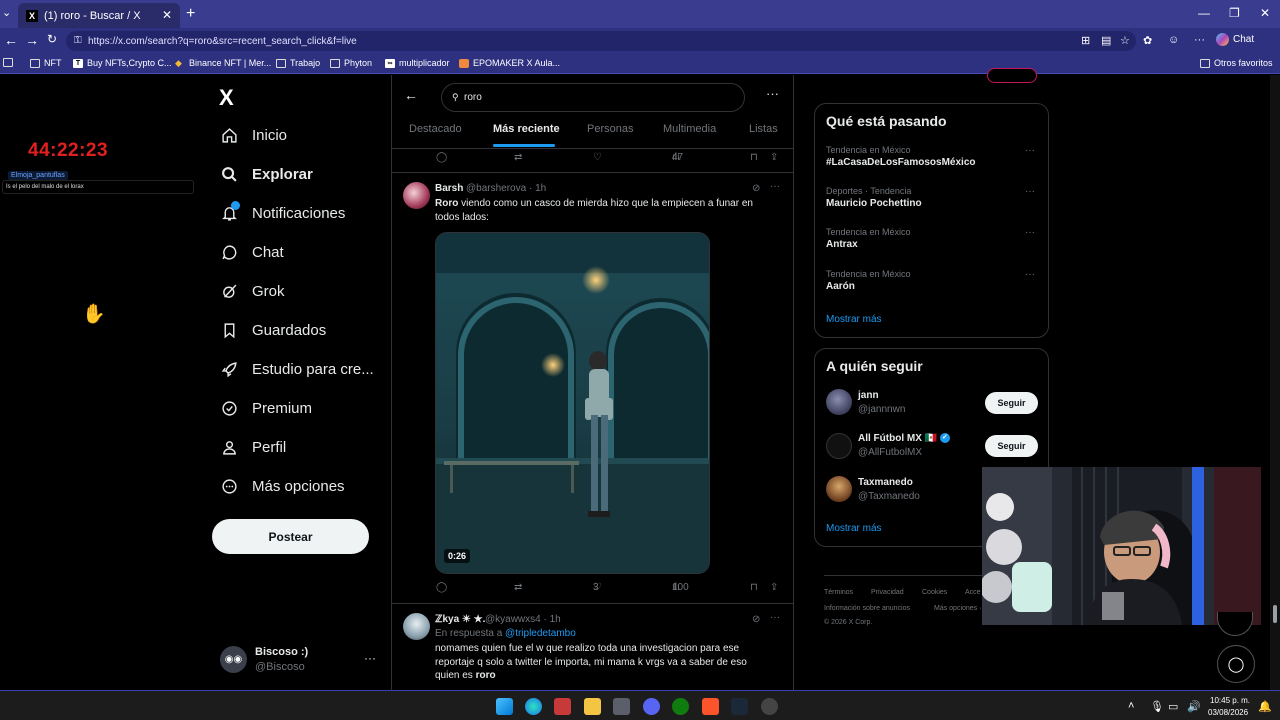  What do you see at coordinates (1173, 40) in the screenshot?
I see `profile-avatar-icon: ☺` at bounding box center [1173, 40].